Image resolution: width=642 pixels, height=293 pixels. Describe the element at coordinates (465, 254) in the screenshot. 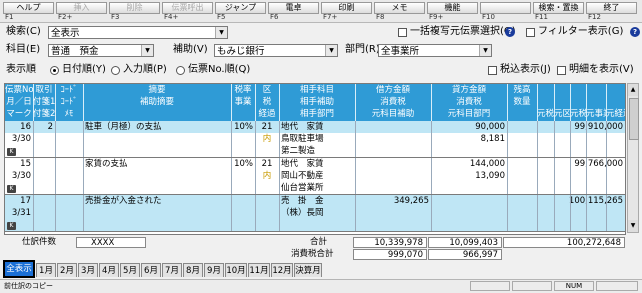

I see `credit-tax-total: 966,997` at that location.